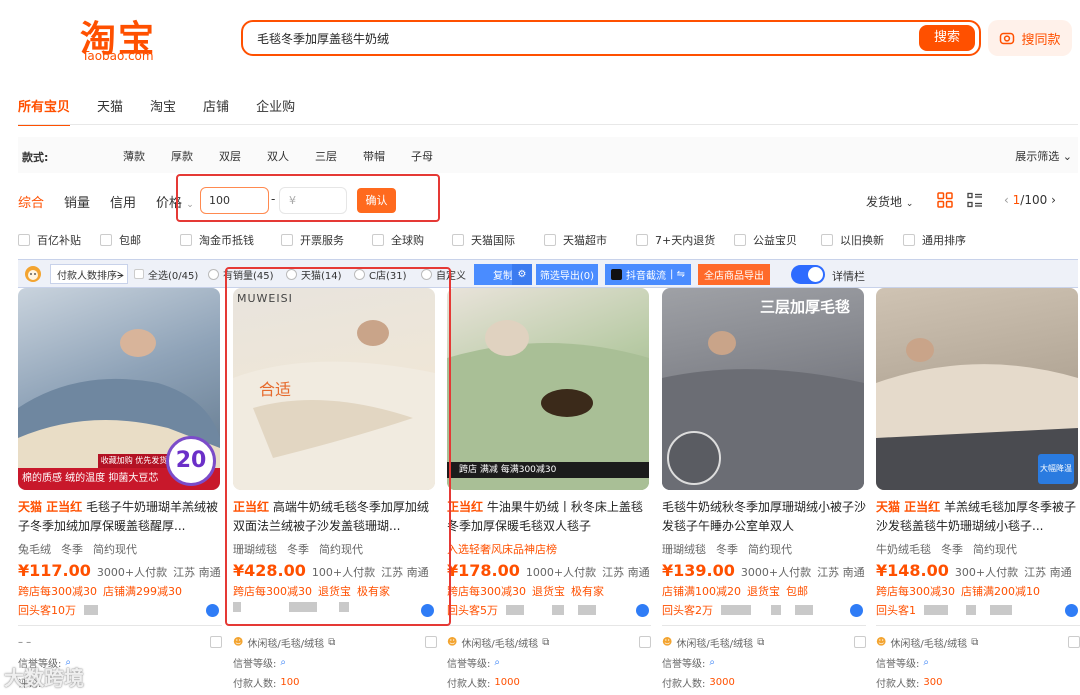 The height and width of the screenshot is (695, 1080). What do you see at coordinates (106, 201) in the screenshot?
I see `sort-bar: 综合 销量 信用 价格 ⌄` at bounding box center [106, 201].